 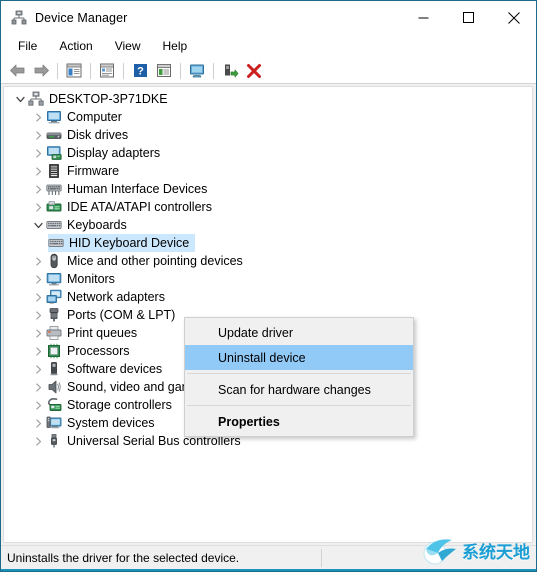 What do you see at coordinates (115, 369) in the screenshot?
I see `tree-item-label: Software devices` at bounding box center [115, 369].